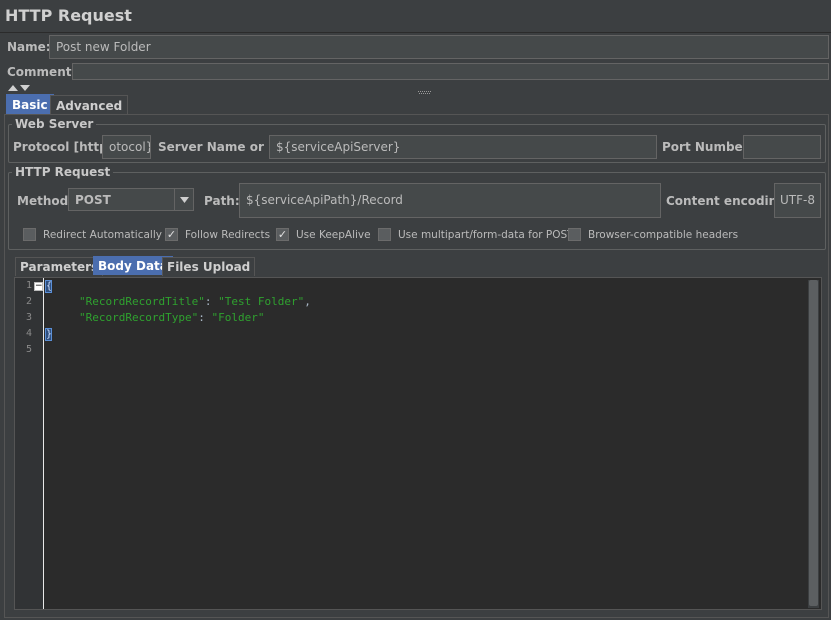 This screenshot has height=620, width=831. I want to click on json-key: "RecordRecordType", so click(139, 317).